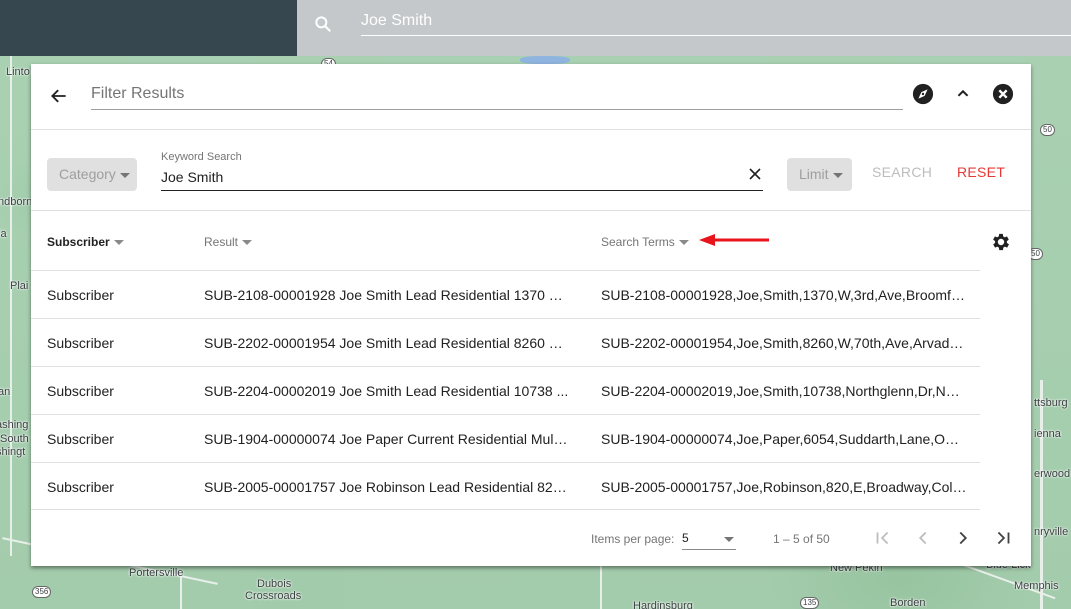 The width and height of the screenshot is (1071, 609). I want to click on map-label: erwood, so click(1052, 474).